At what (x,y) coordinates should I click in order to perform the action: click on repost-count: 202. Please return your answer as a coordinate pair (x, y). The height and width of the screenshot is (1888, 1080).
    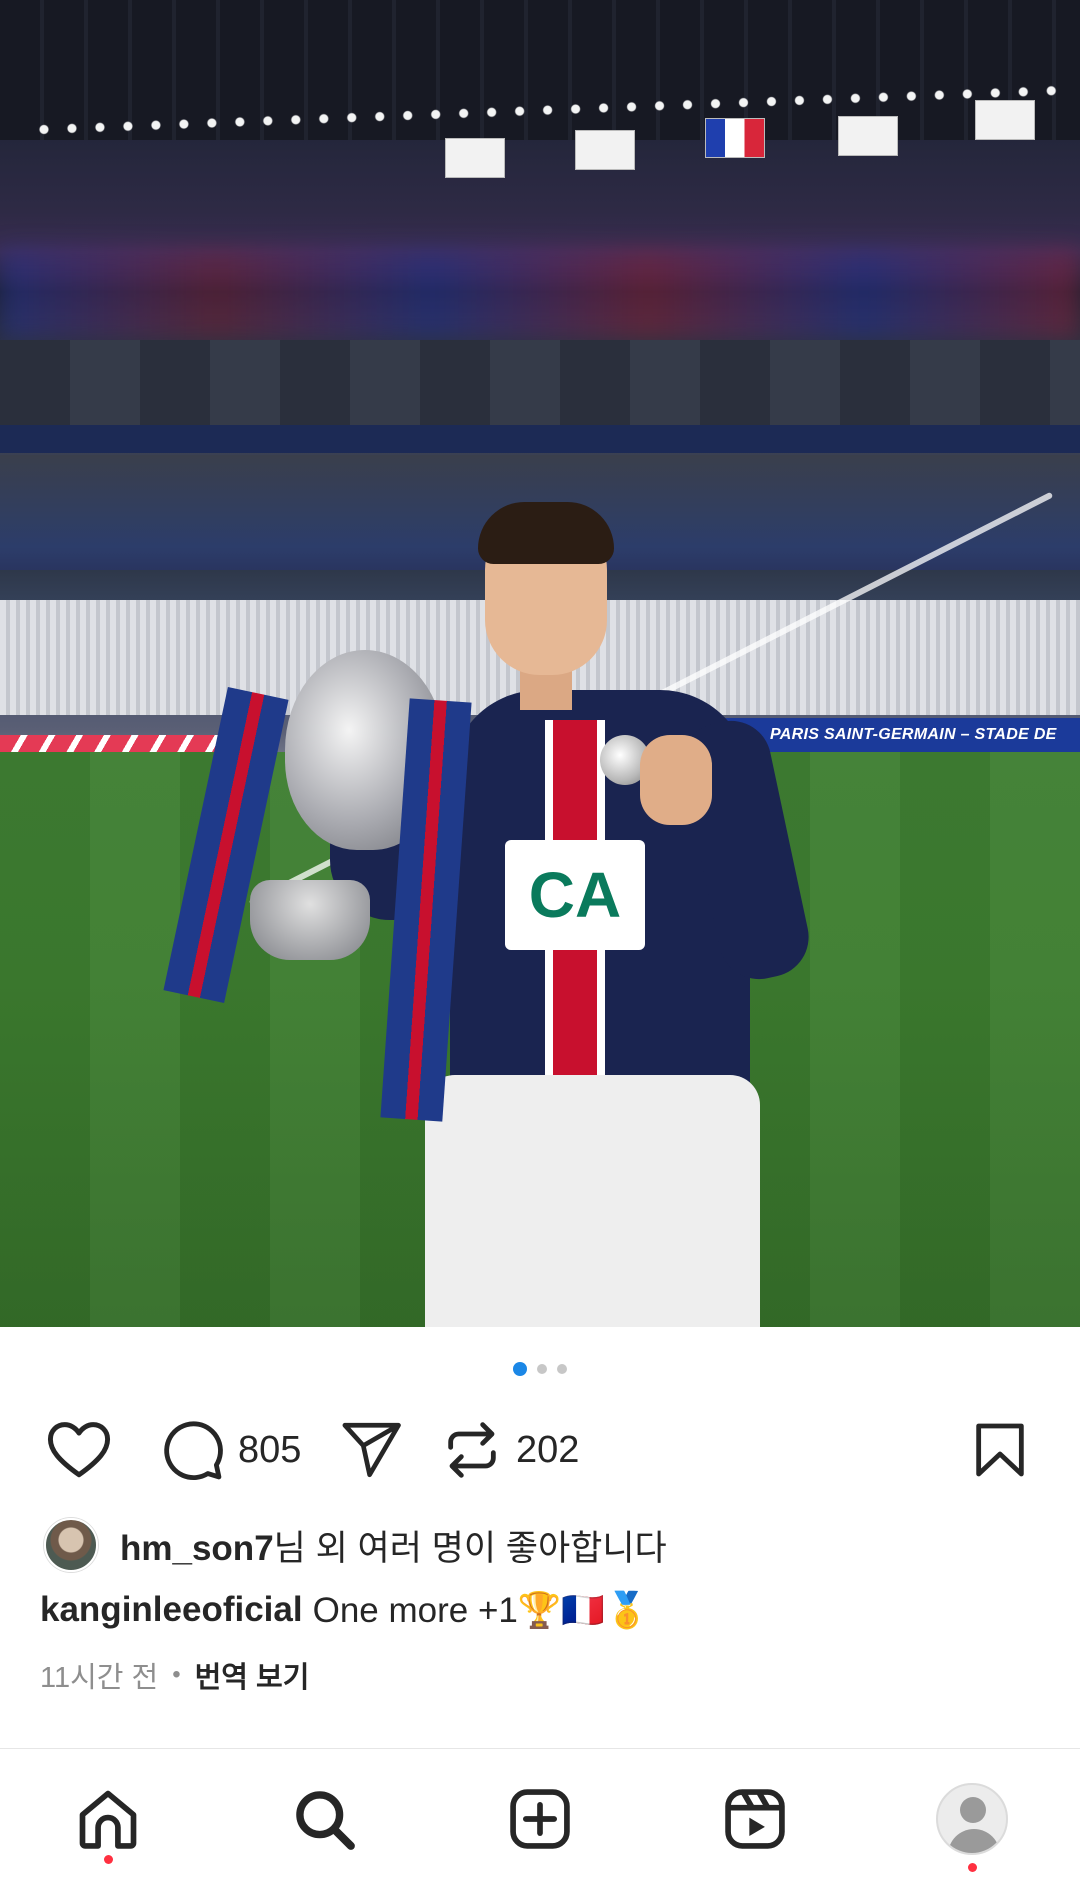
    Looking at the image, I should click on (548, 1449).